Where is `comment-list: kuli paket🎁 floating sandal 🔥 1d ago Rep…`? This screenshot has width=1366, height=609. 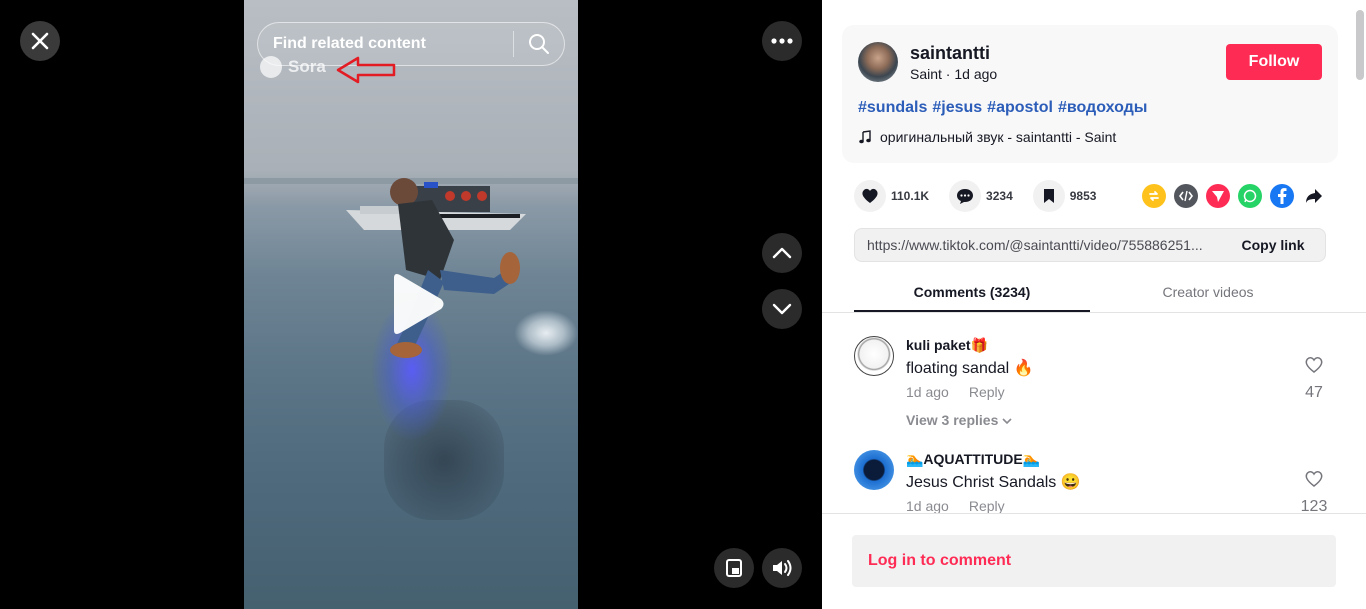 comment-list: kuli paket🎁 floating sandal 🔥 1d ago Rep… is located at coordinates (1094, 413).